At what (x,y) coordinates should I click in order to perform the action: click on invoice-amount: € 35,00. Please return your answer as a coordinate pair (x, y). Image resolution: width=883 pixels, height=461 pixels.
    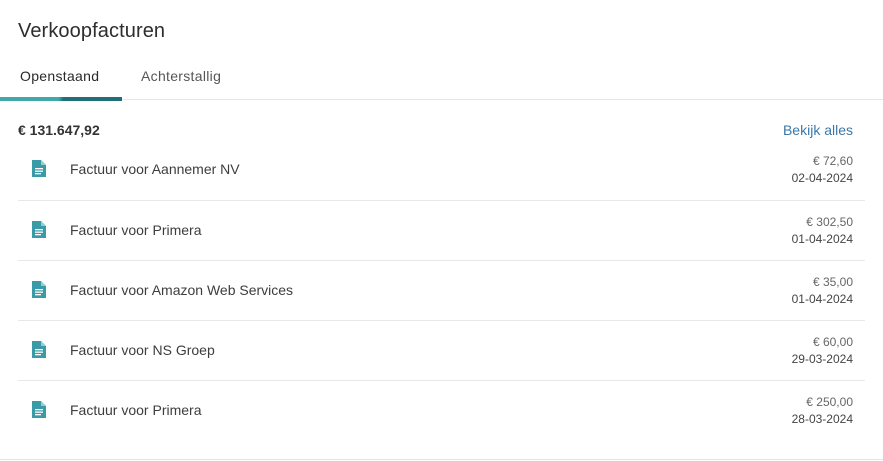
    Looking at the image, I should click on (832, 282).